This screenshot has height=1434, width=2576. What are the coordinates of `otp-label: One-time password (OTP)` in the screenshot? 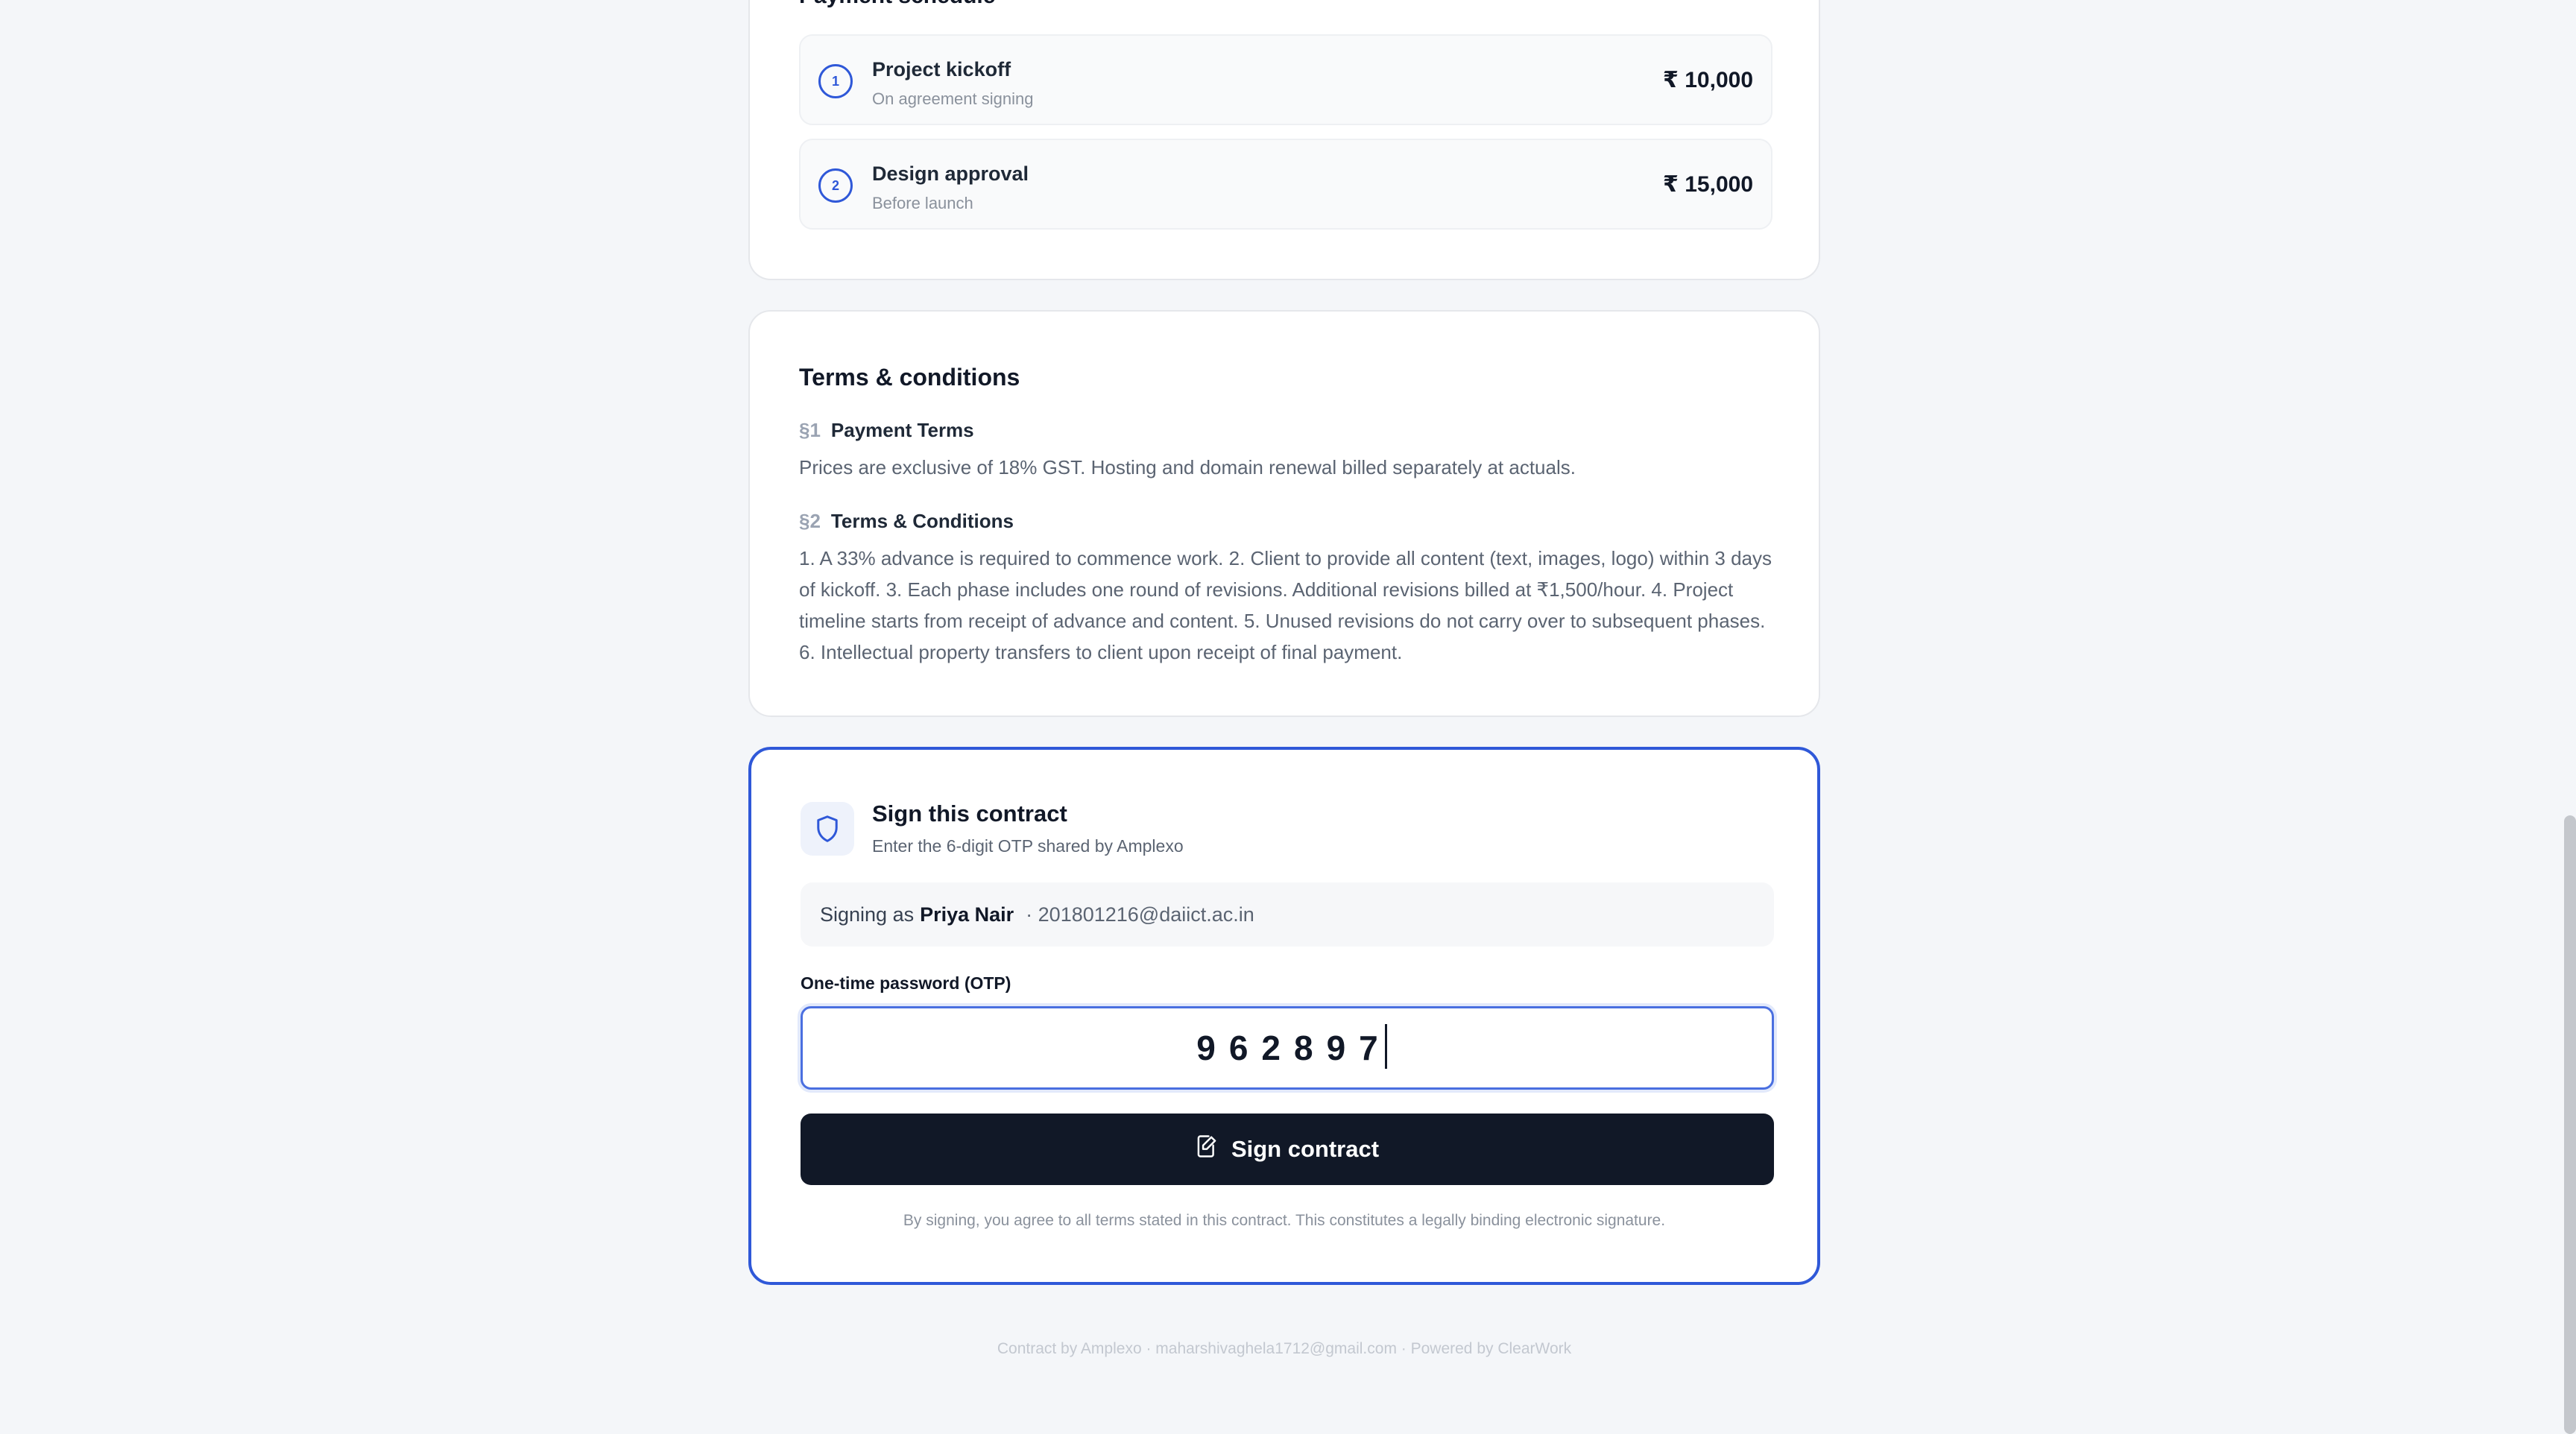 It's located at (906, 983).